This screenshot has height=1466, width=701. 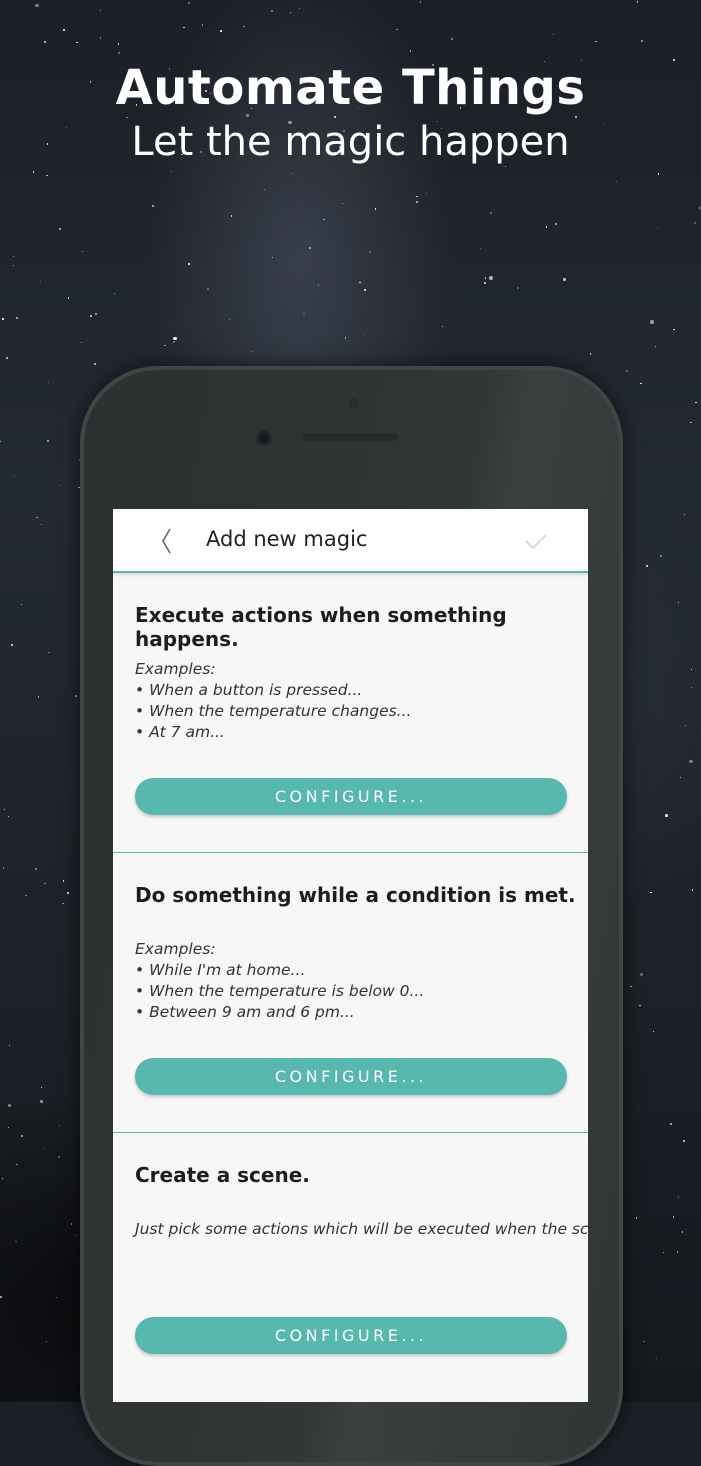 I want to click on checkmark-icon, so click(x=536, y=542).